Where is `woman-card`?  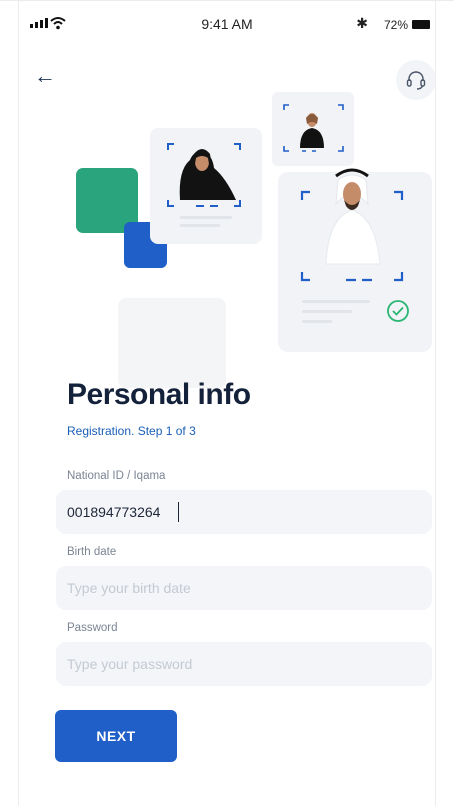 woman-card is located at coordinates (206, 186).